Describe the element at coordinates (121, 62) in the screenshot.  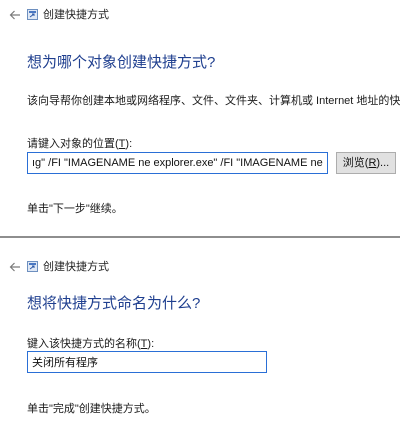
I see `page-heading: 想为哪个对象创建快捷方式?` at that location.